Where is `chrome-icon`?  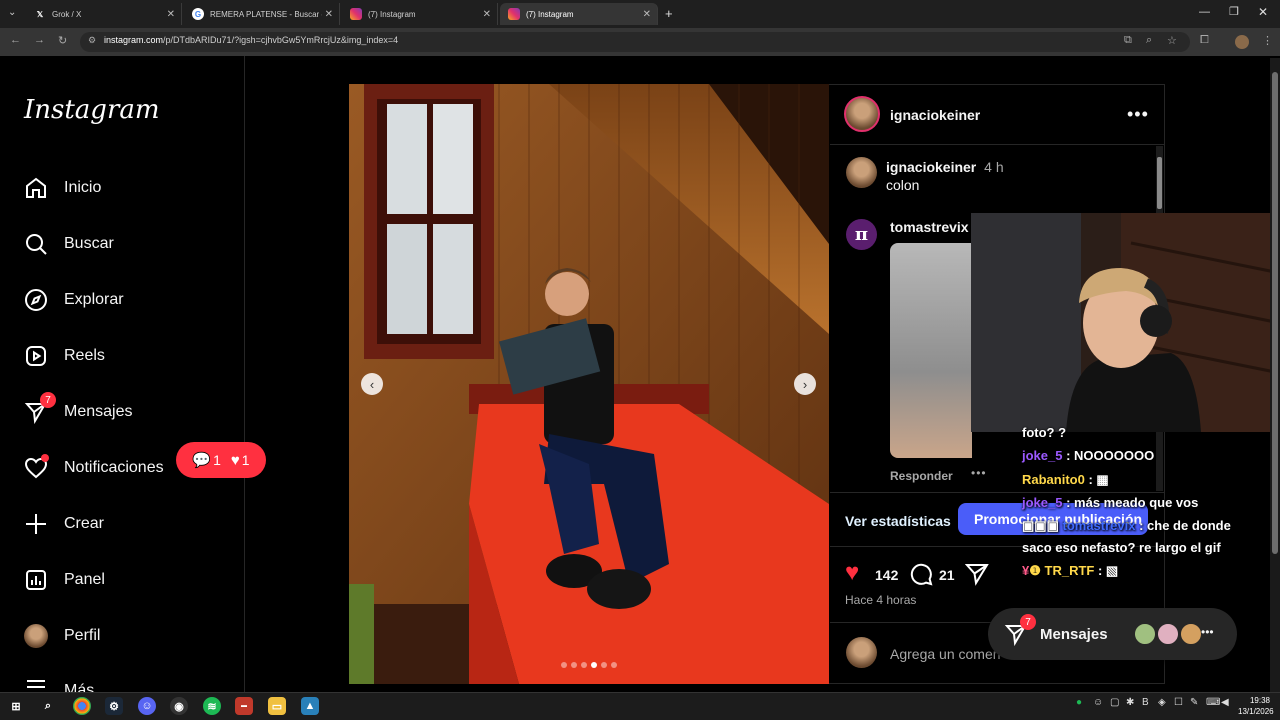
chrome-icon is located at coordinates (82, 706).